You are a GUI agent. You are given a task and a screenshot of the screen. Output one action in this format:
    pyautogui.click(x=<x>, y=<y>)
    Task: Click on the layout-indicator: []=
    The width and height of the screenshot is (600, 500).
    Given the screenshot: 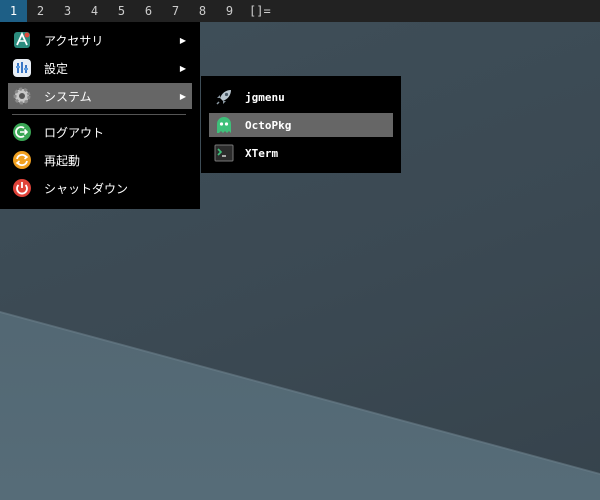 What is the action you would take?
    pyautogui.click(x=260, y=11)
    